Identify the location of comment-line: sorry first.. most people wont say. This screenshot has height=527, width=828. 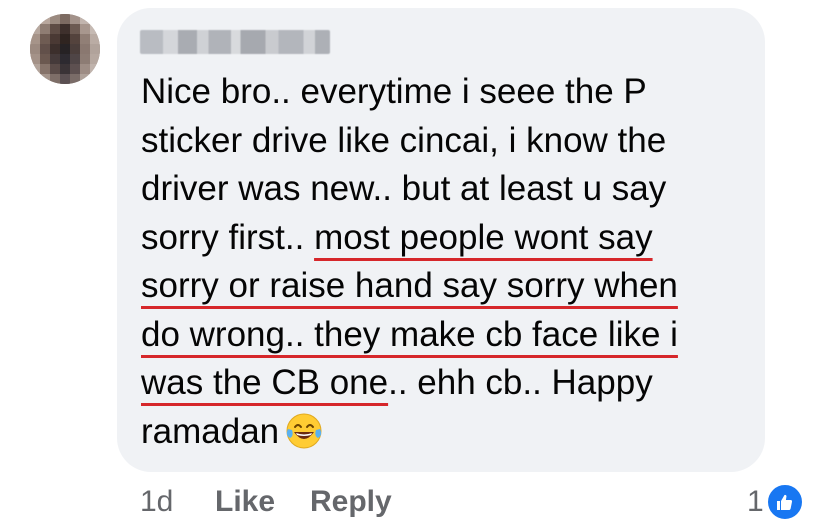
(397, 237).